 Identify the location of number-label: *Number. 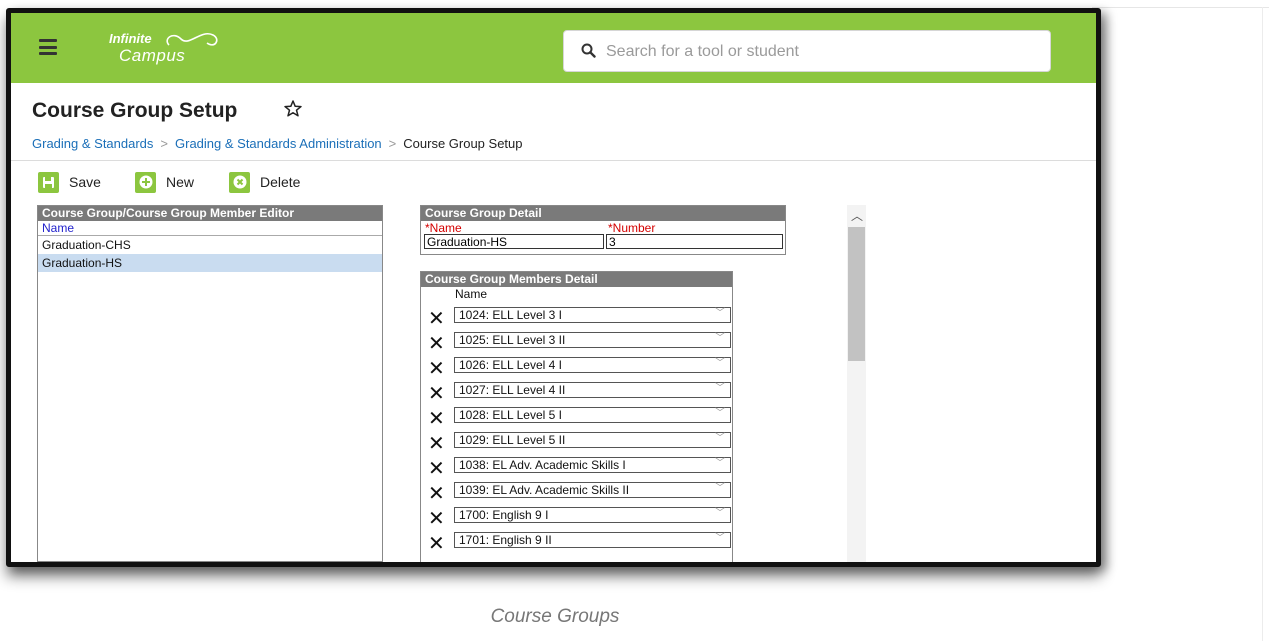
(632, 228).